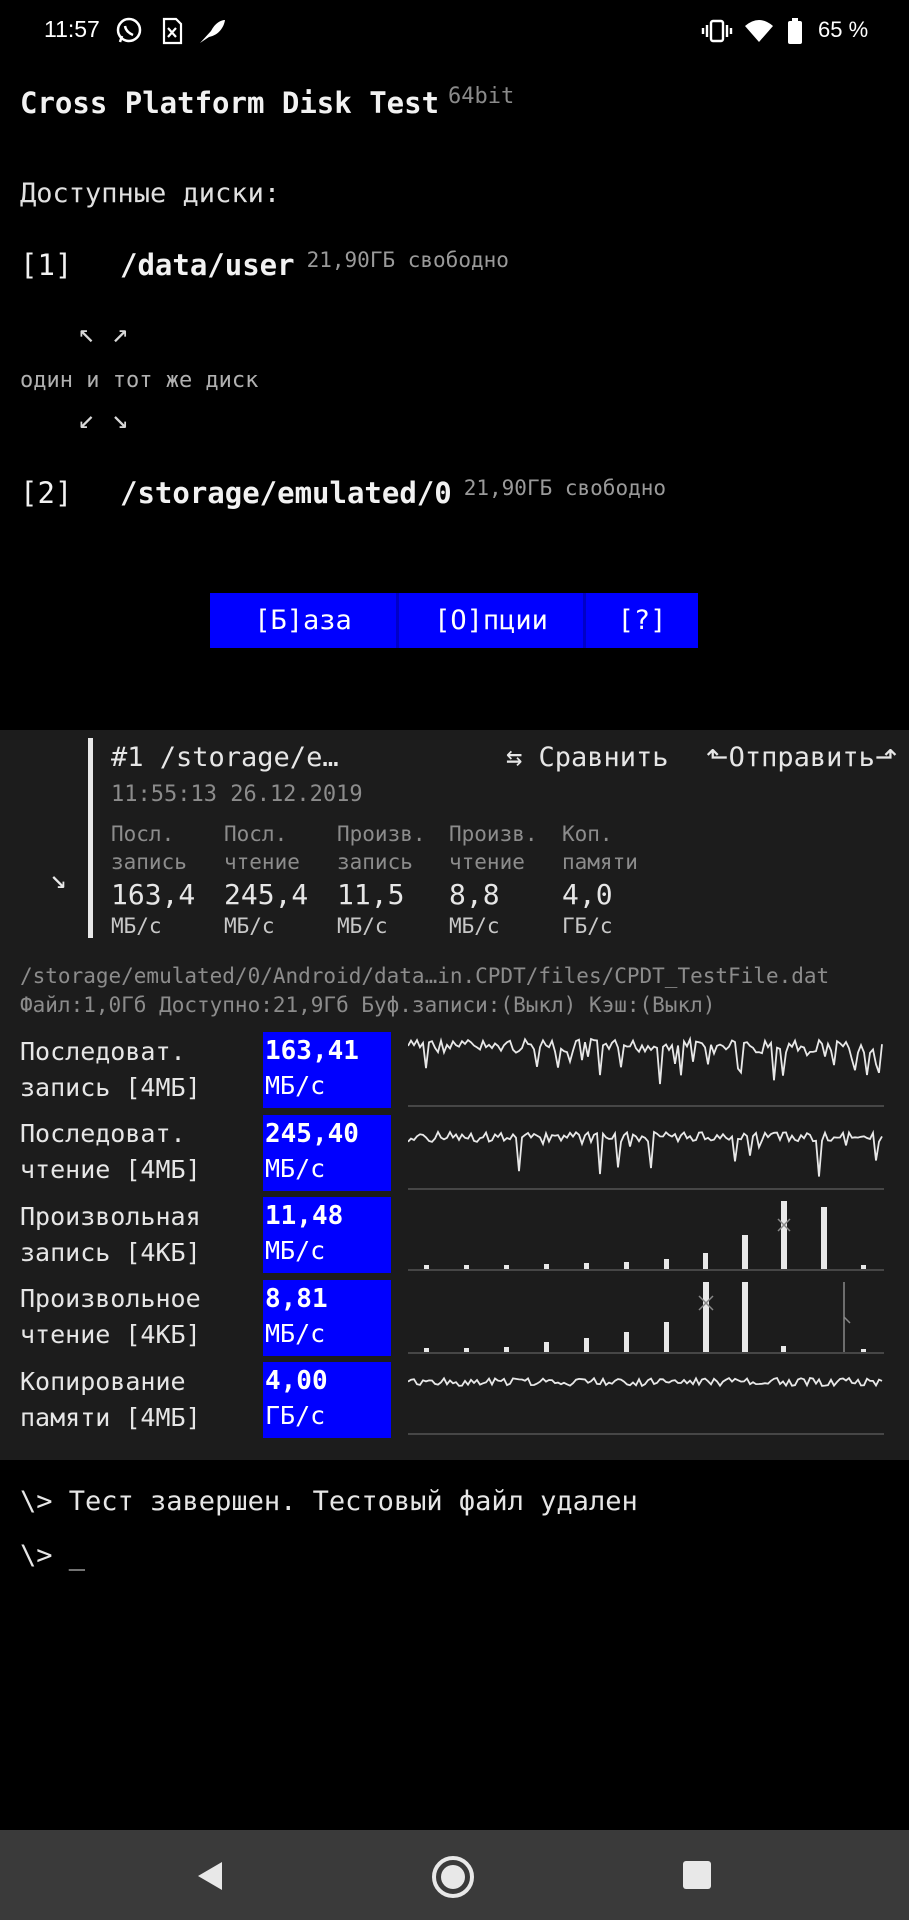  Describe the element at coordinates (600, 848) in the screenshot. I see `stat-label: Коп. памяти` at that location.